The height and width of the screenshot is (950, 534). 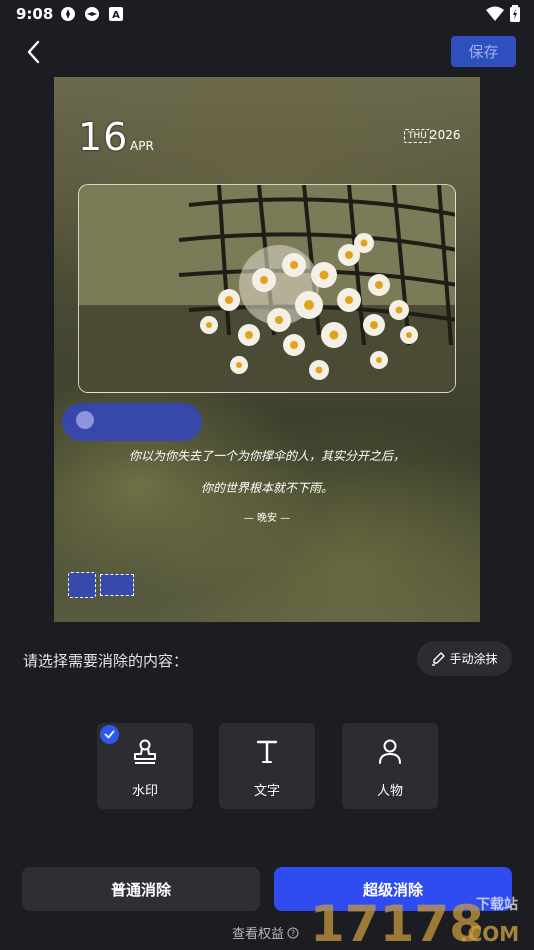 What do you see at coordinates (439, 658) in the screenshot?
I see `brush-icon` at bounding box center [439, 658].